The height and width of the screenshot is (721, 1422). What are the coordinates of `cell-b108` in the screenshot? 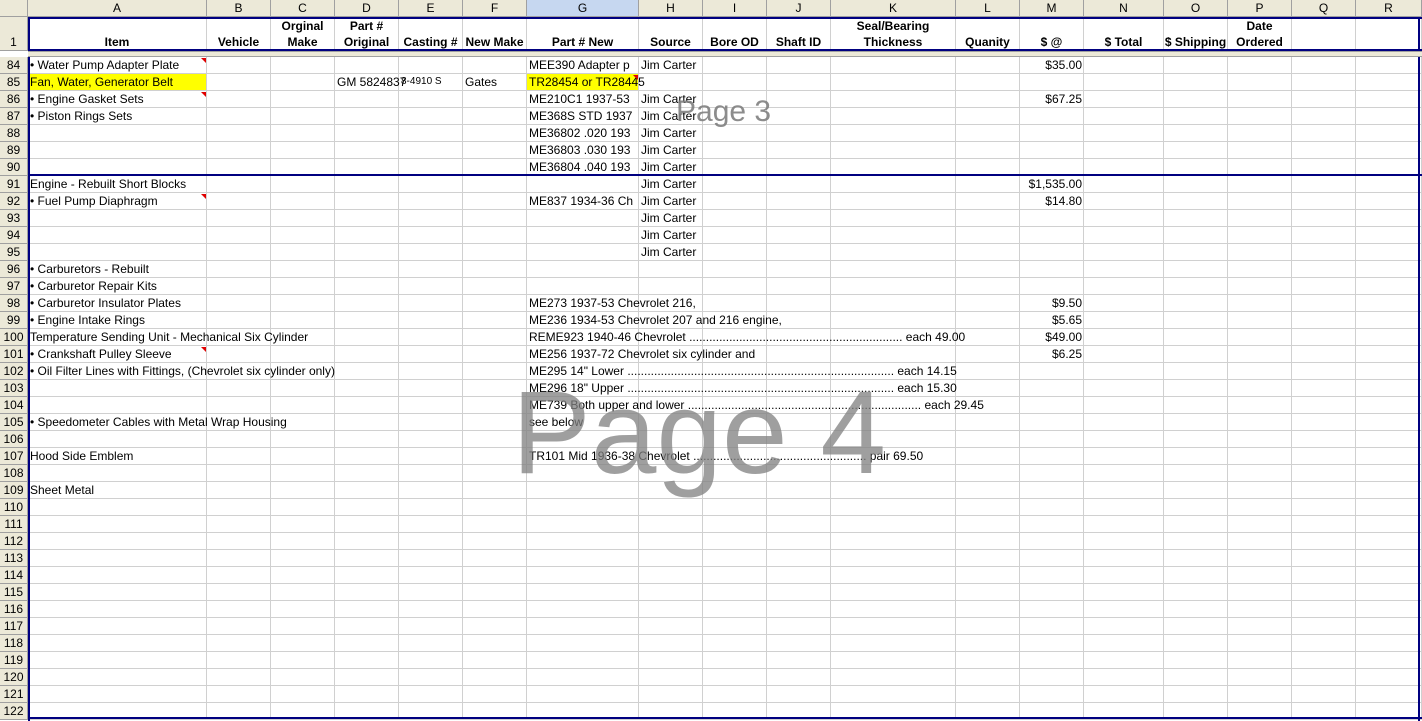 It's located at (239, 473).